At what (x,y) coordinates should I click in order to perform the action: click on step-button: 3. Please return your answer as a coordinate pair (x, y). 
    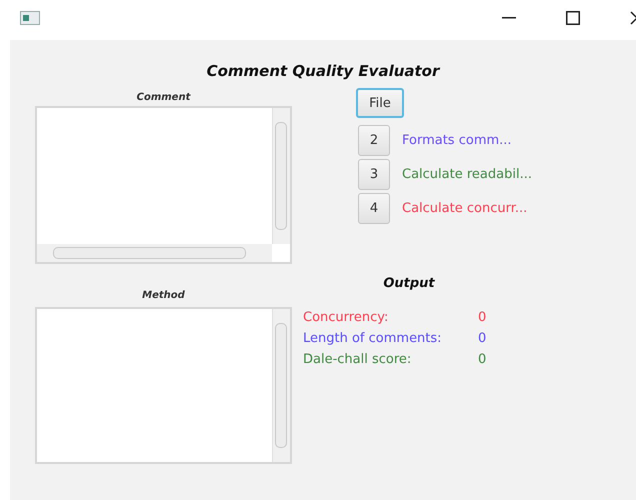
    Looking at the image, I should click on (374, 174).